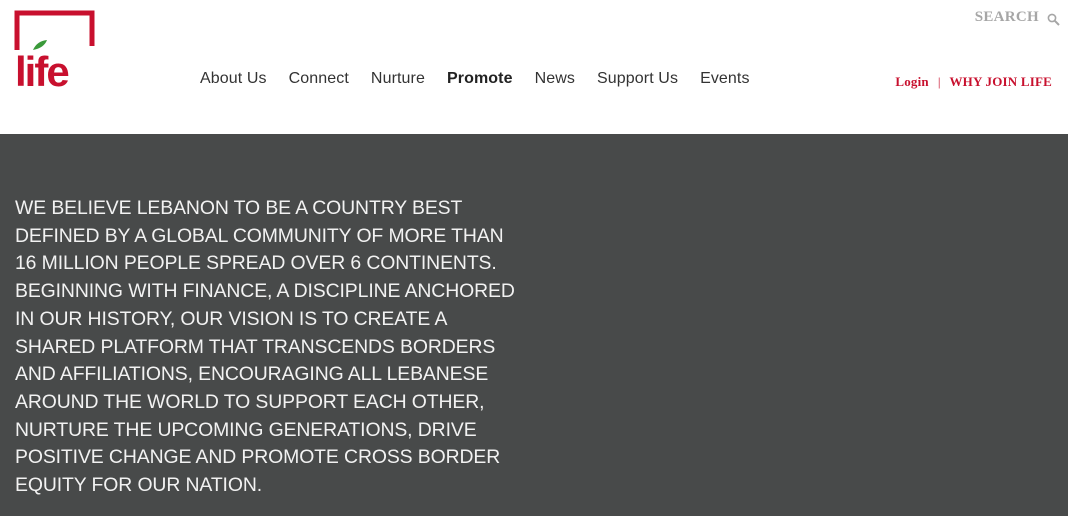  What do you see at coordinates (637, 79) in the screenshot?
I see `nav-item-support-us: Support Us` at bounding box center [637, 79].